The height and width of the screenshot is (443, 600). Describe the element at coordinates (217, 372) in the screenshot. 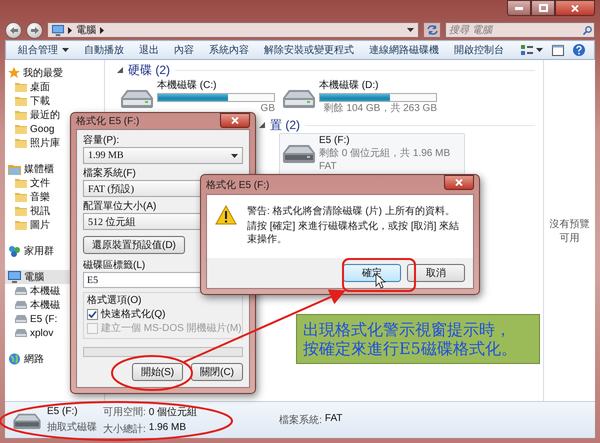

I see `dialog-button: 關閉(C)` at that location.